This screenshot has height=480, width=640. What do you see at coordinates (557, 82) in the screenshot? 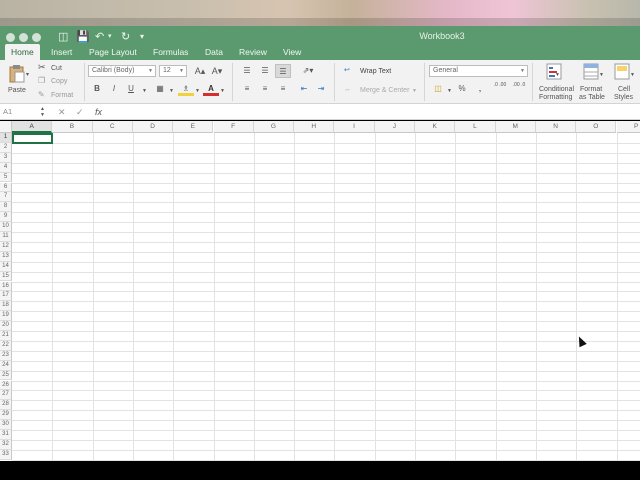
I see `conditional-formatting-button: ▼ Conditional Formatting` at bounding box center [557, 82].